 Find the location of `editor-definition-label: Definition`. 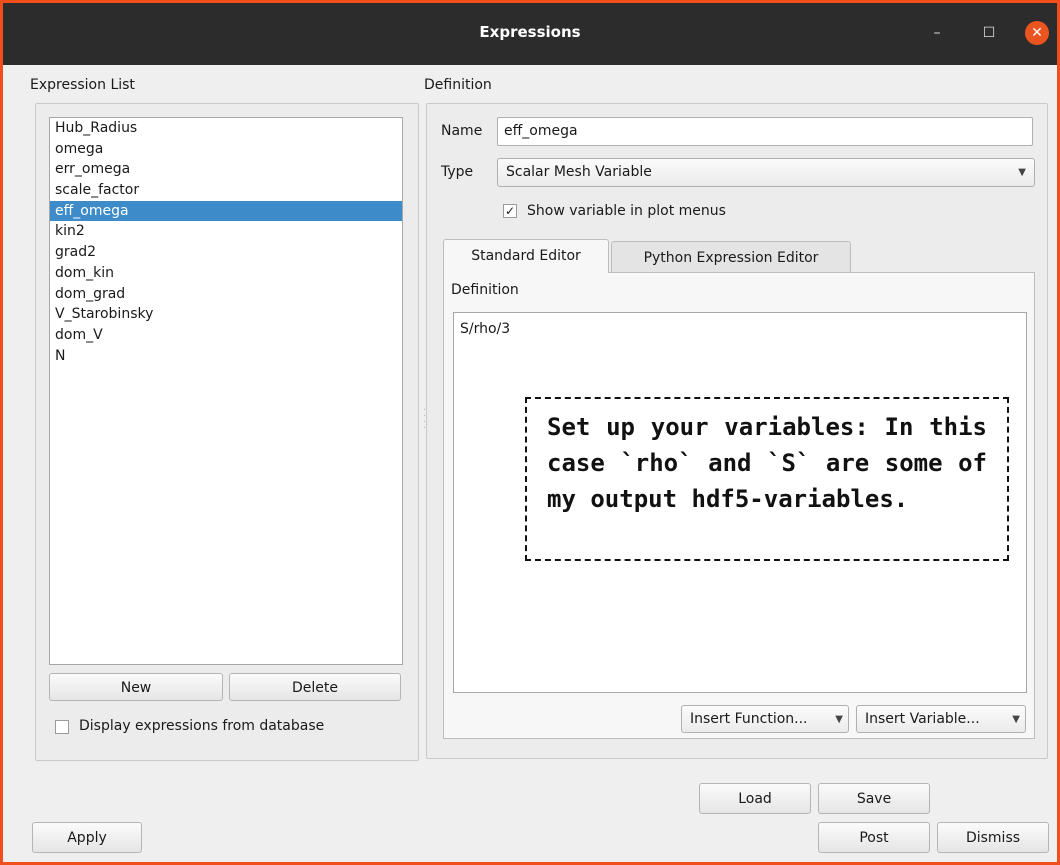

editor-definition-label: Definition is located at coordinates (485, 290).